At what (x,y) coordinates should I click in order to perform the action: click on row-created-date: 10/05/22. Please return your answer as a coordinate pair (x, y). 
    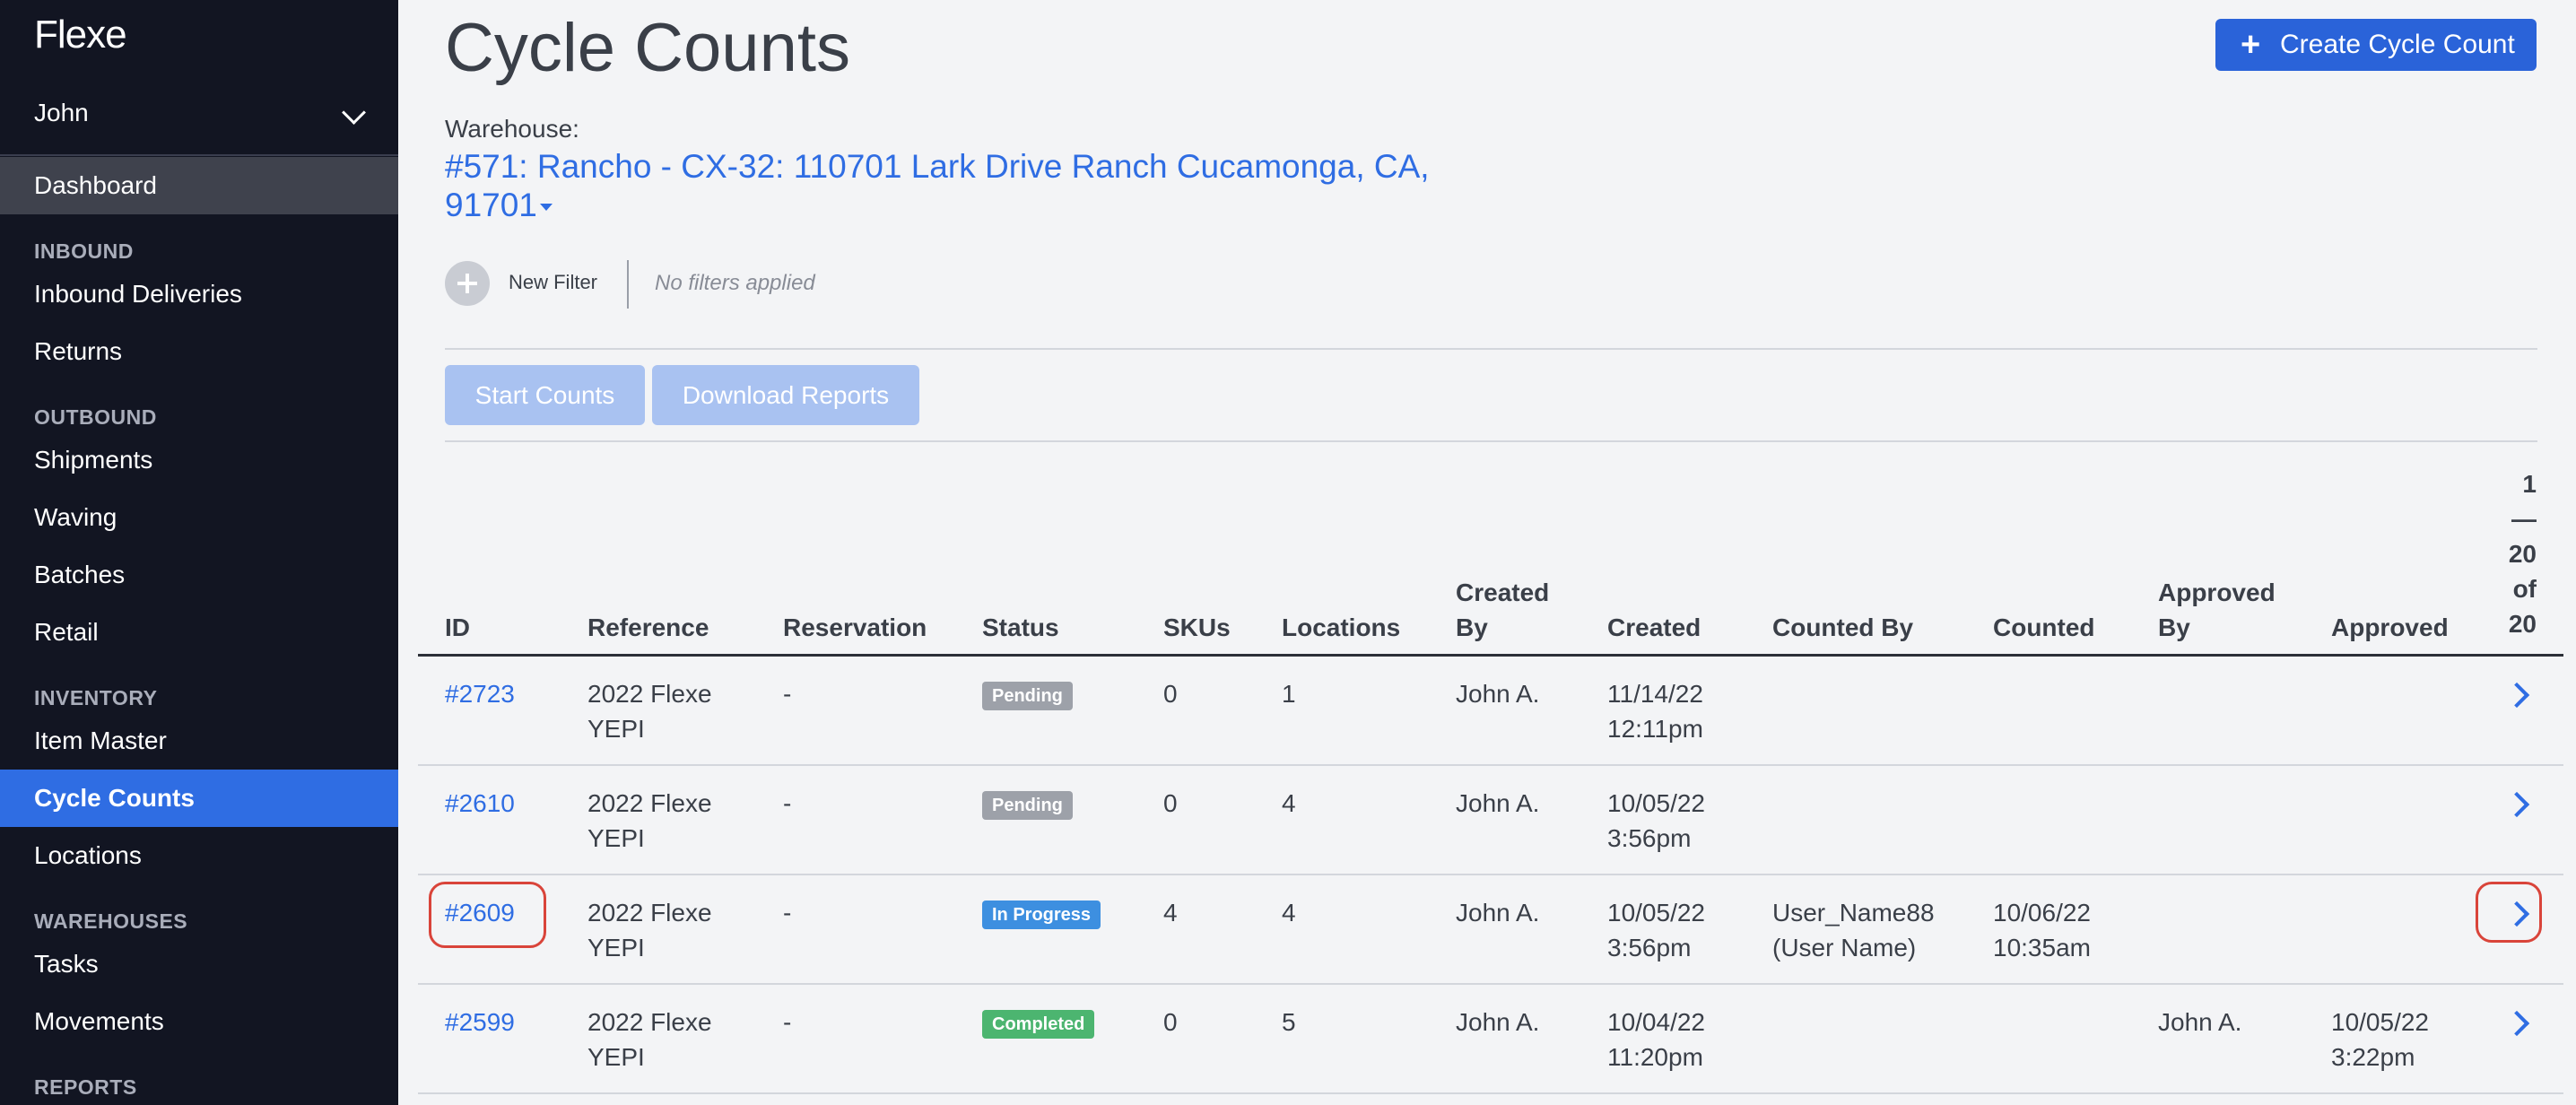
    Looking at the image, I should click on (1656, 913).